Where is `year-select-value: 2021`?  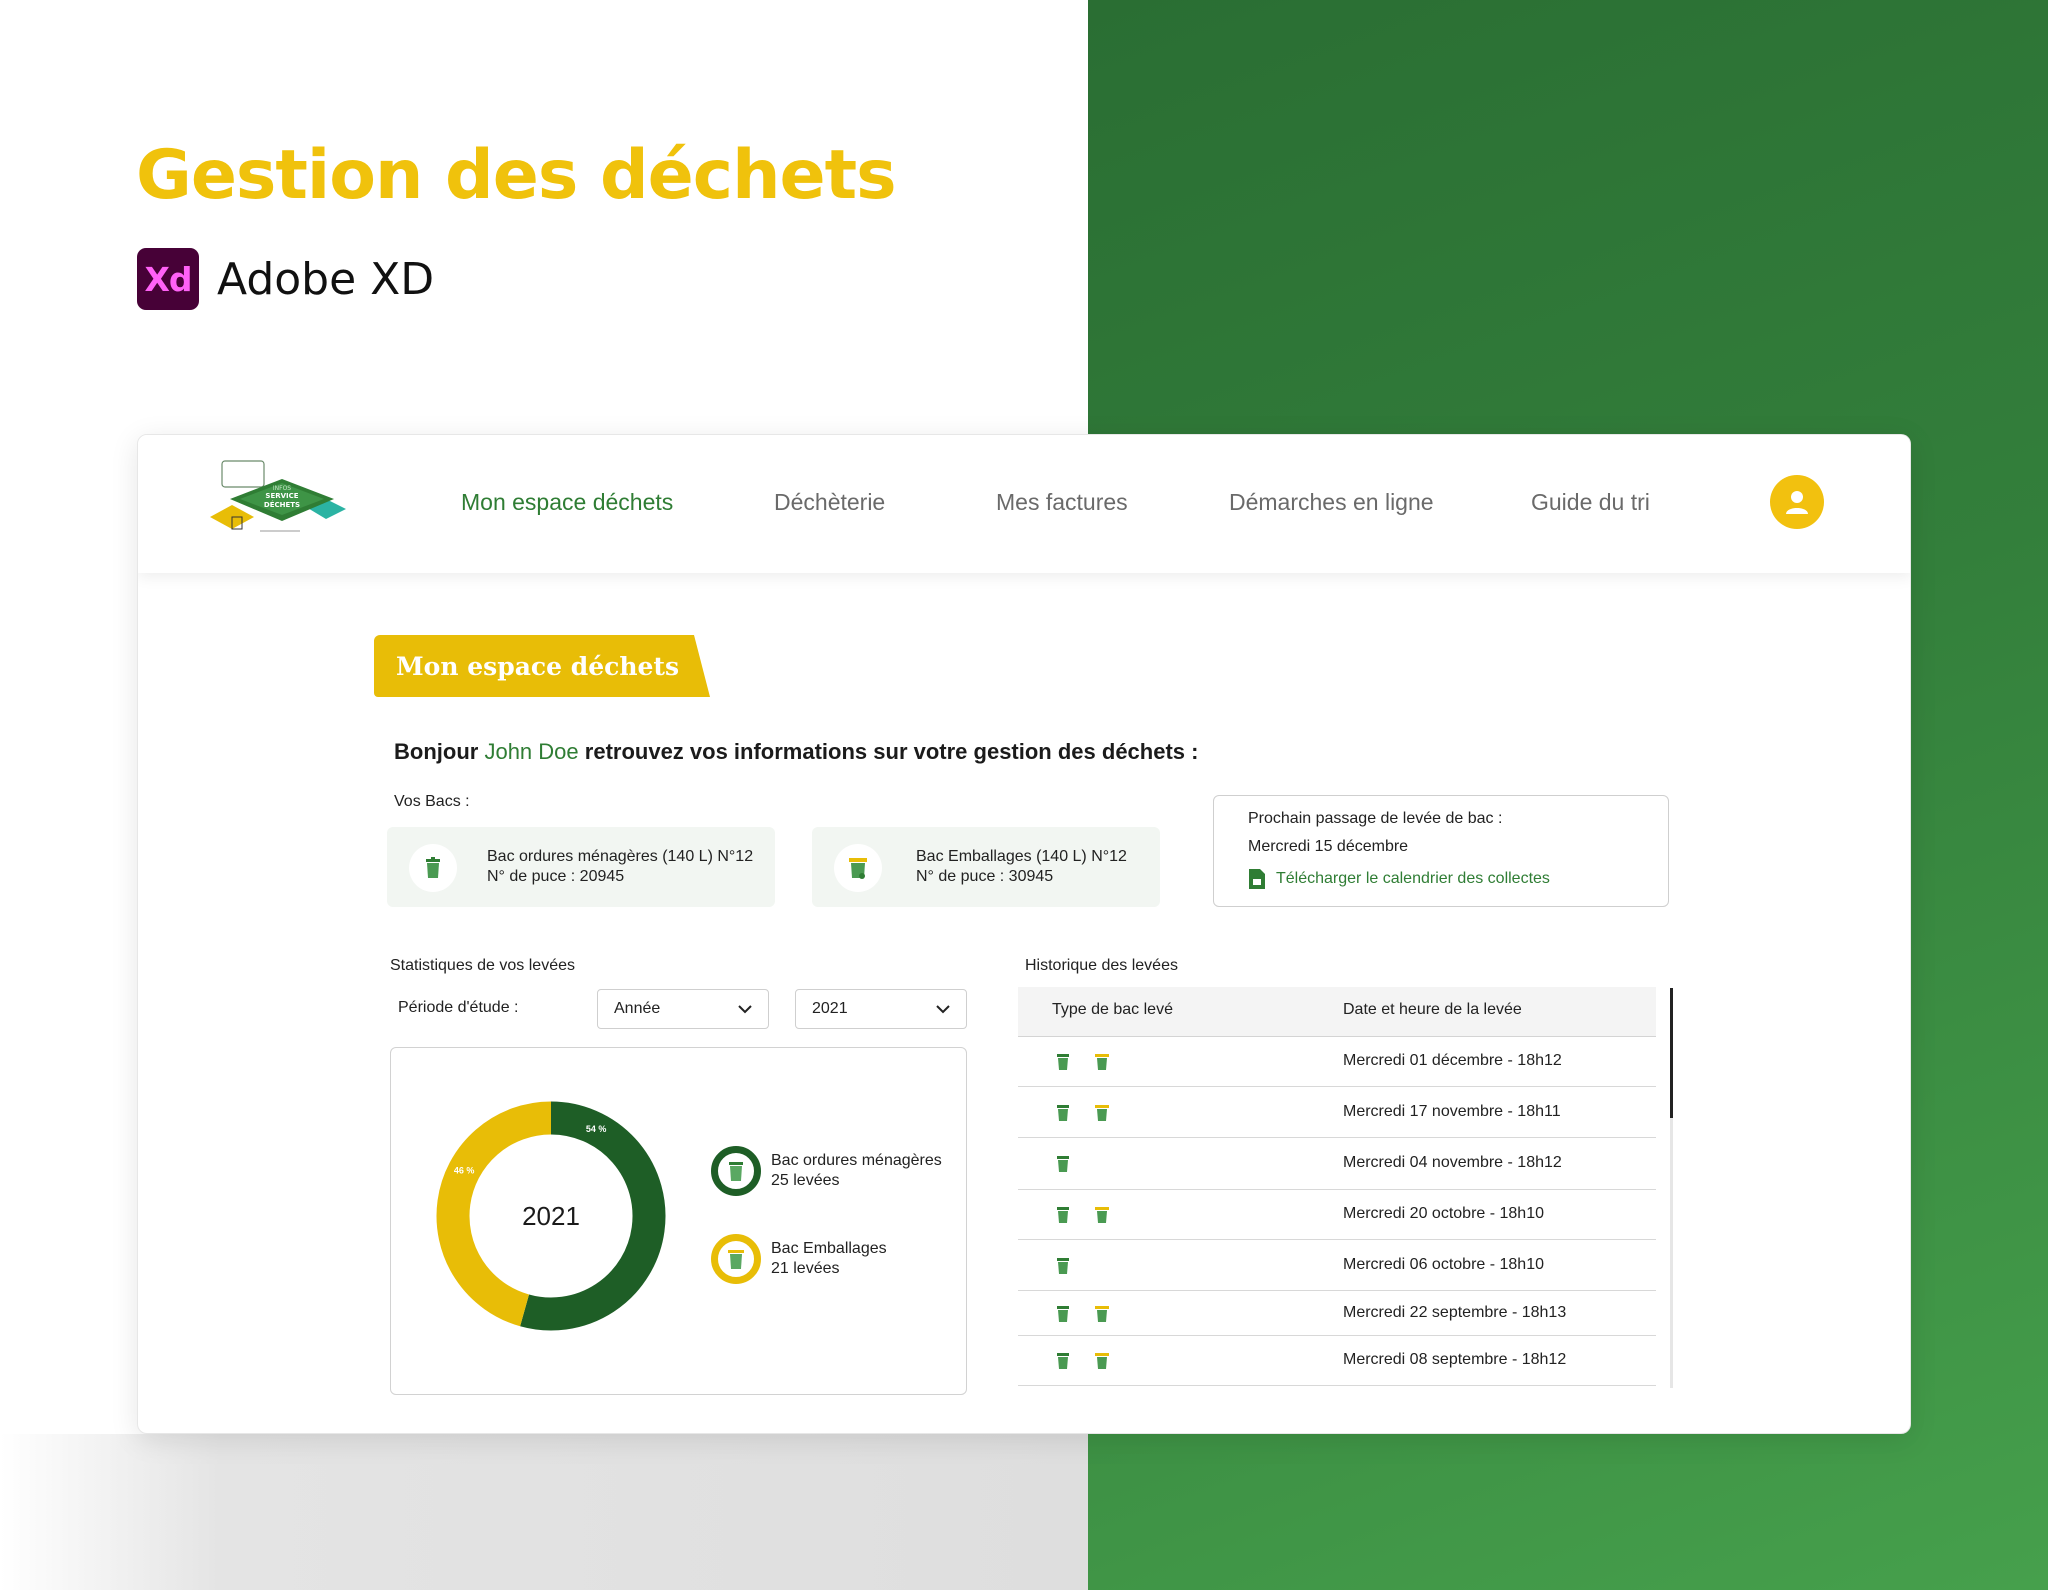 year-select-value: 2021 is located at coordinates (830, 1008).